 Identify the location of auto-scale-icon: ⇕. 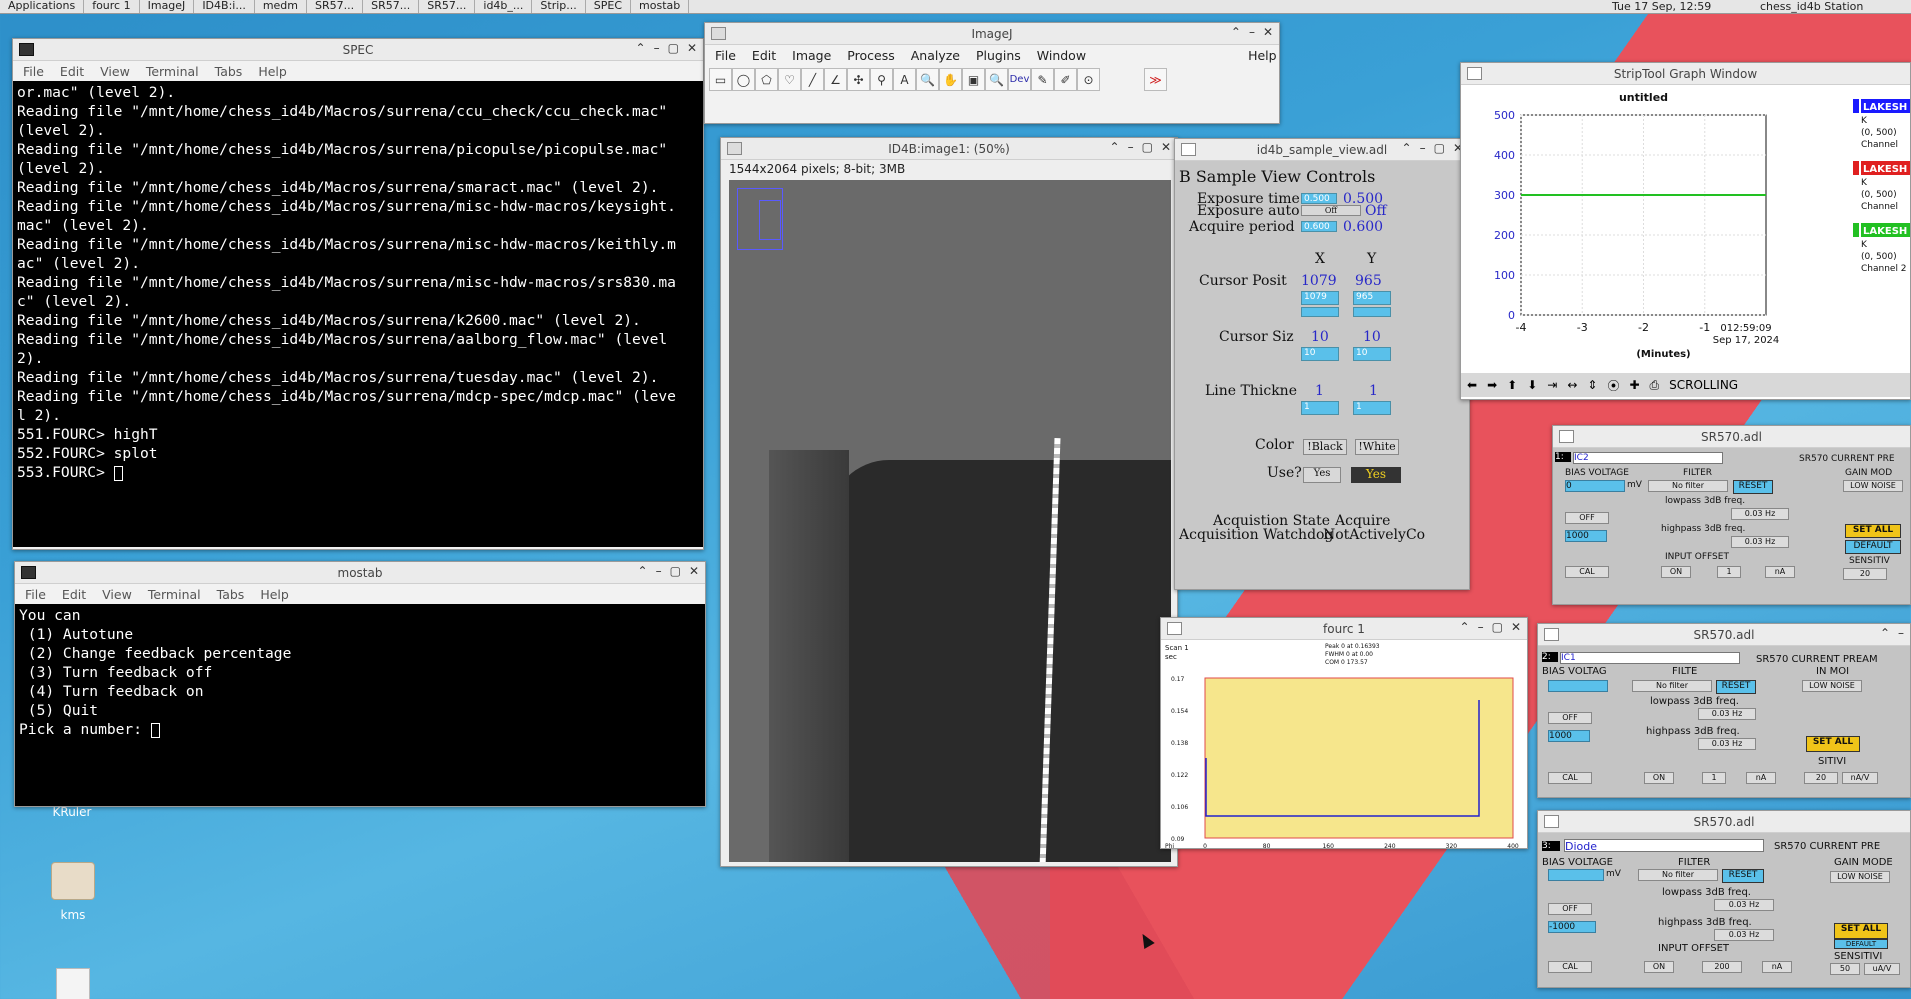
(1592, 385).